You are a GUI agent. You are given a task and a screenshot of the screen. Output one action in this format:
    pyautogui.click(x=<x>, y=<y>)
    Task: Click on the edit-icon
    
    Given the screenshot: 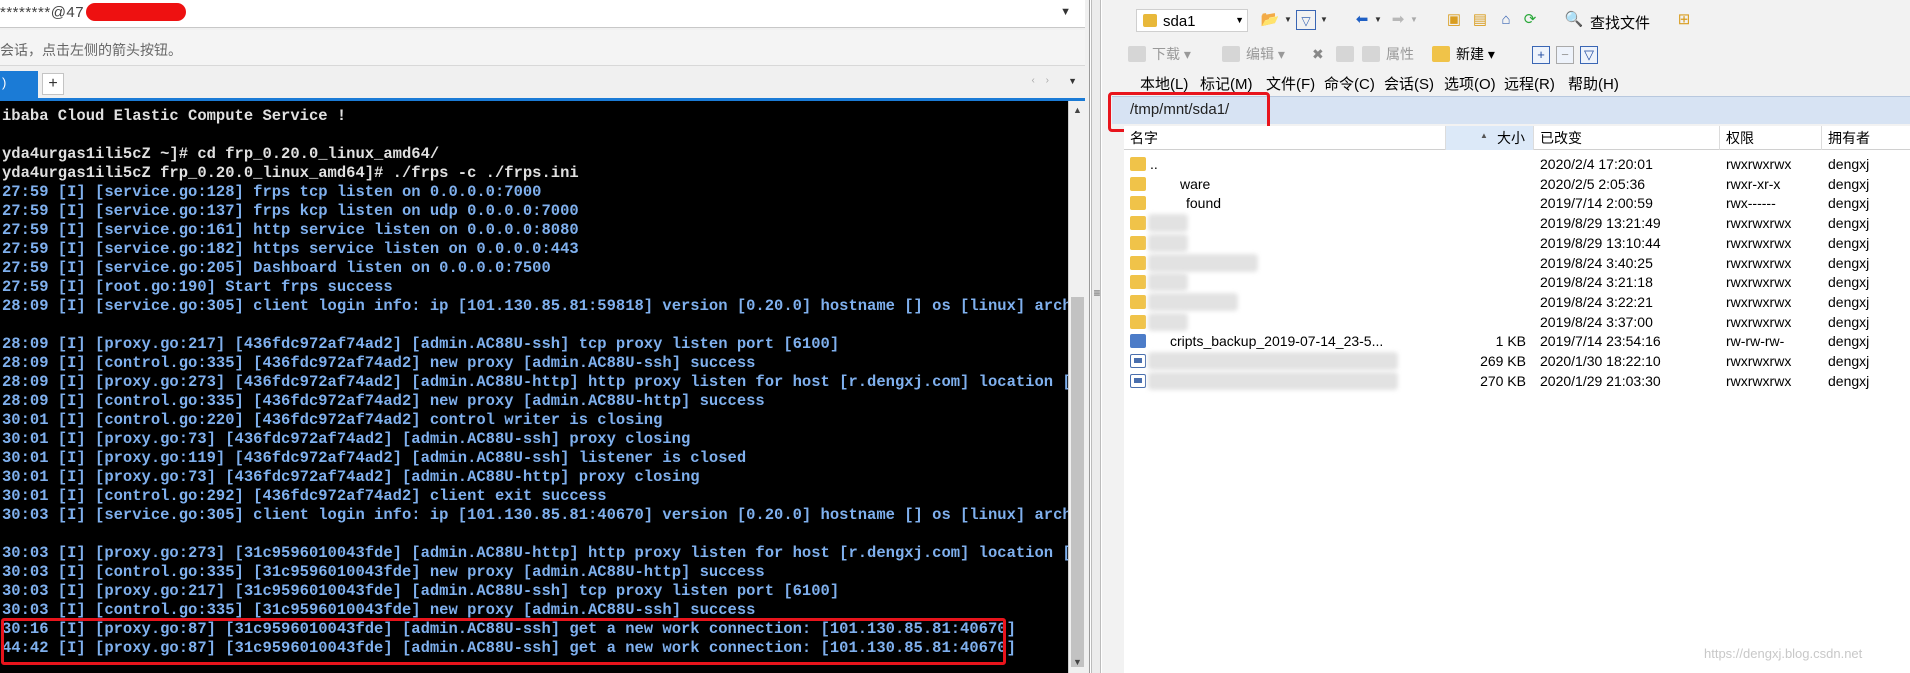 What is the action you would take?
    pyautogui.click(x=1231, y=54)
    